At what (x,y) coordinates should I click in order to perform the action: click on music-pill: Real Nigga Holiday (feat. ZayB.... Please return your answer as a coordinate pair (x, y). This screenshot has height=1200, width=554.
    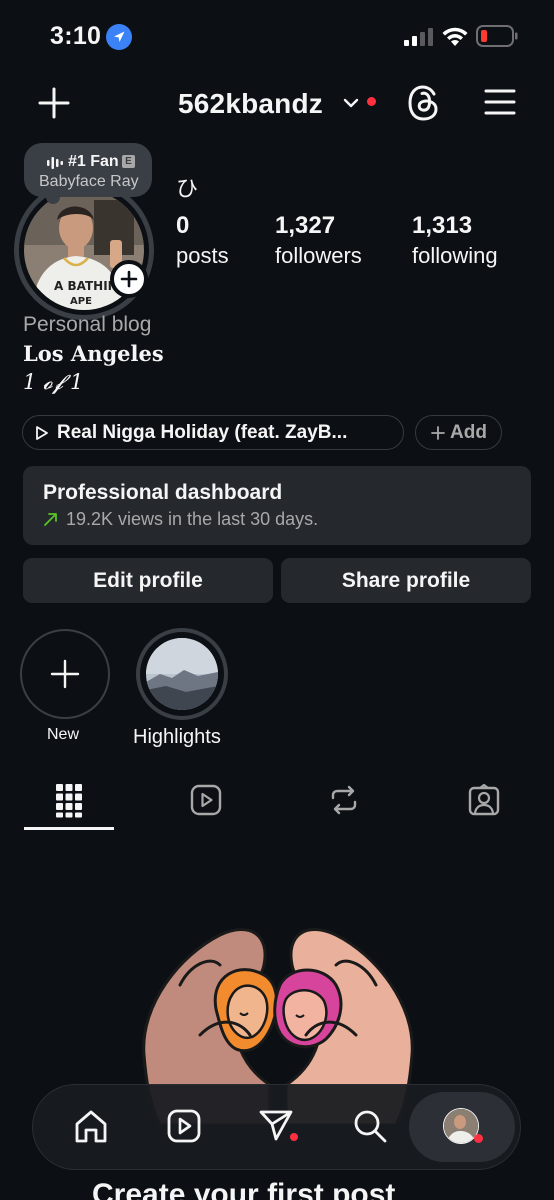
    Looking at the image, I should click on (213, 432).